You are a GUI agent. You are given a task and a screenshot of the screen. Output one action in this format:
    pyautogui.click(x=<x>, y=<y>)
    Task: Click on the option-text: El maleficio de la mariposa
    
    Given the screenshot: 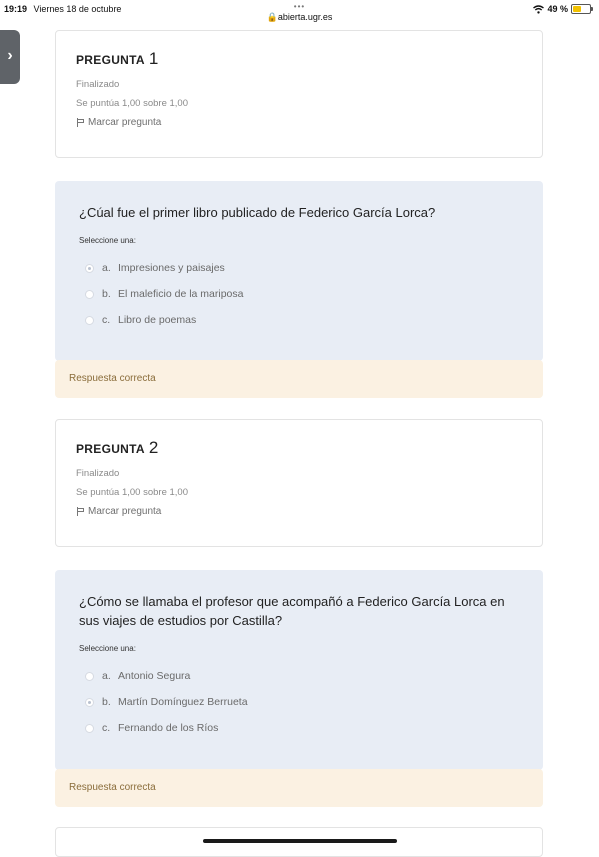 What is the action you would take?
    pyautogui.click(x=180, y=294)
    